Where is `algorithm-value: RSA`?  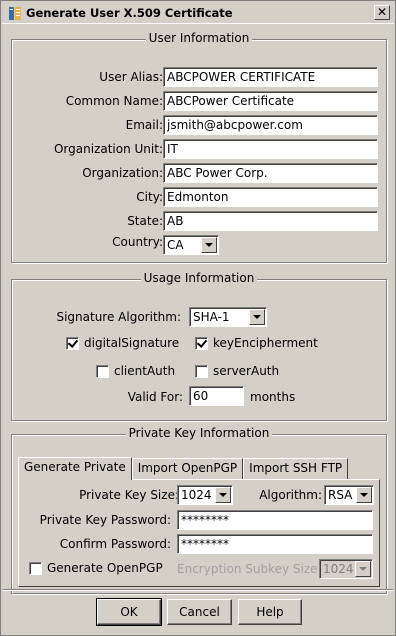
algorithm-value: RSA is located at coordinates (340, 495).